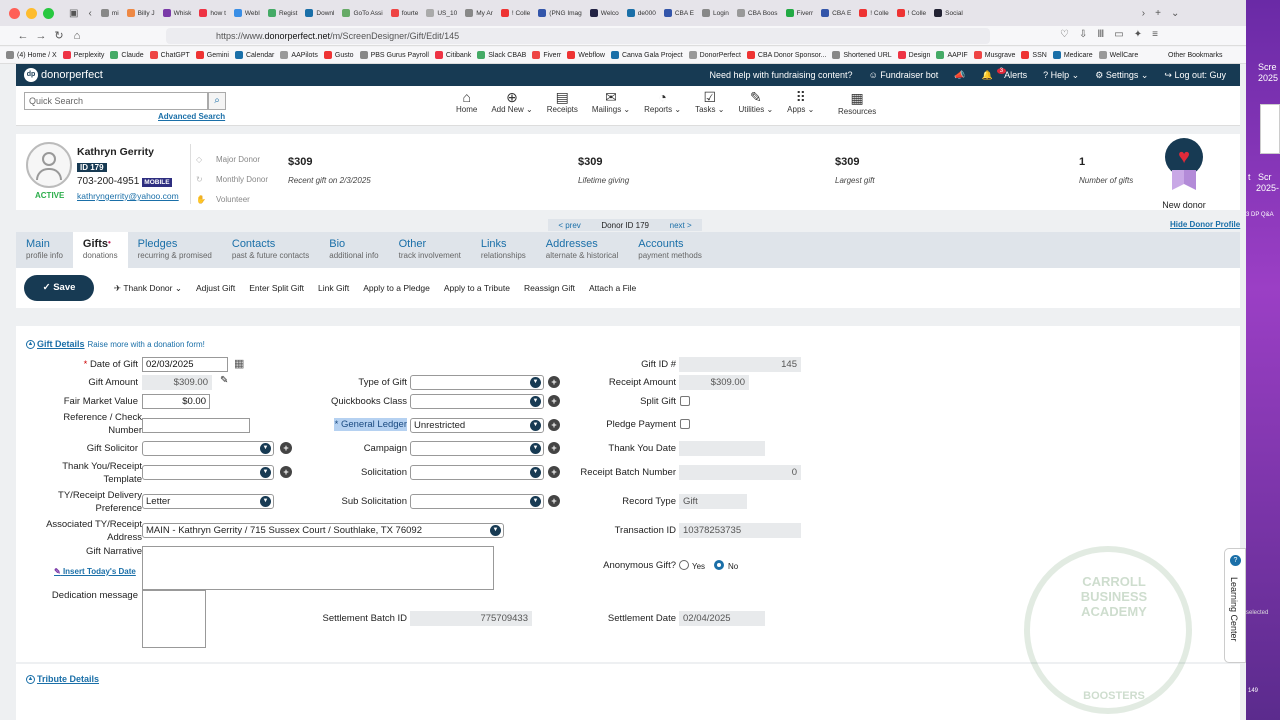 The width and height of the screenshot is (1280, 720). I want to click on nav-home: ⌂ Home, so click(466, 102).